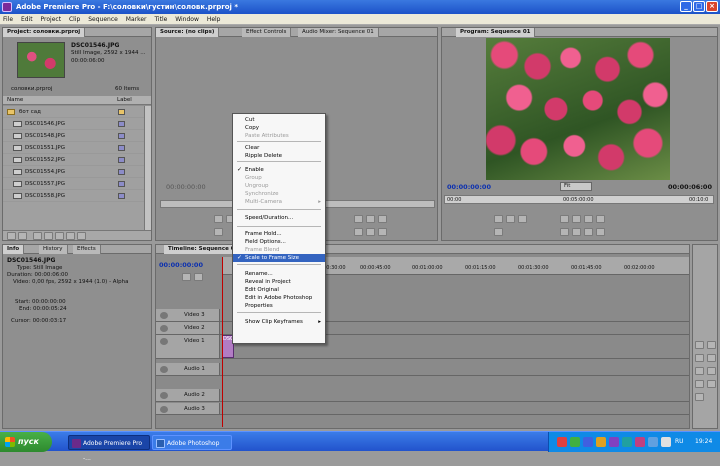  I want to click on tab-source: Source: (no clips), so click(188, 32).